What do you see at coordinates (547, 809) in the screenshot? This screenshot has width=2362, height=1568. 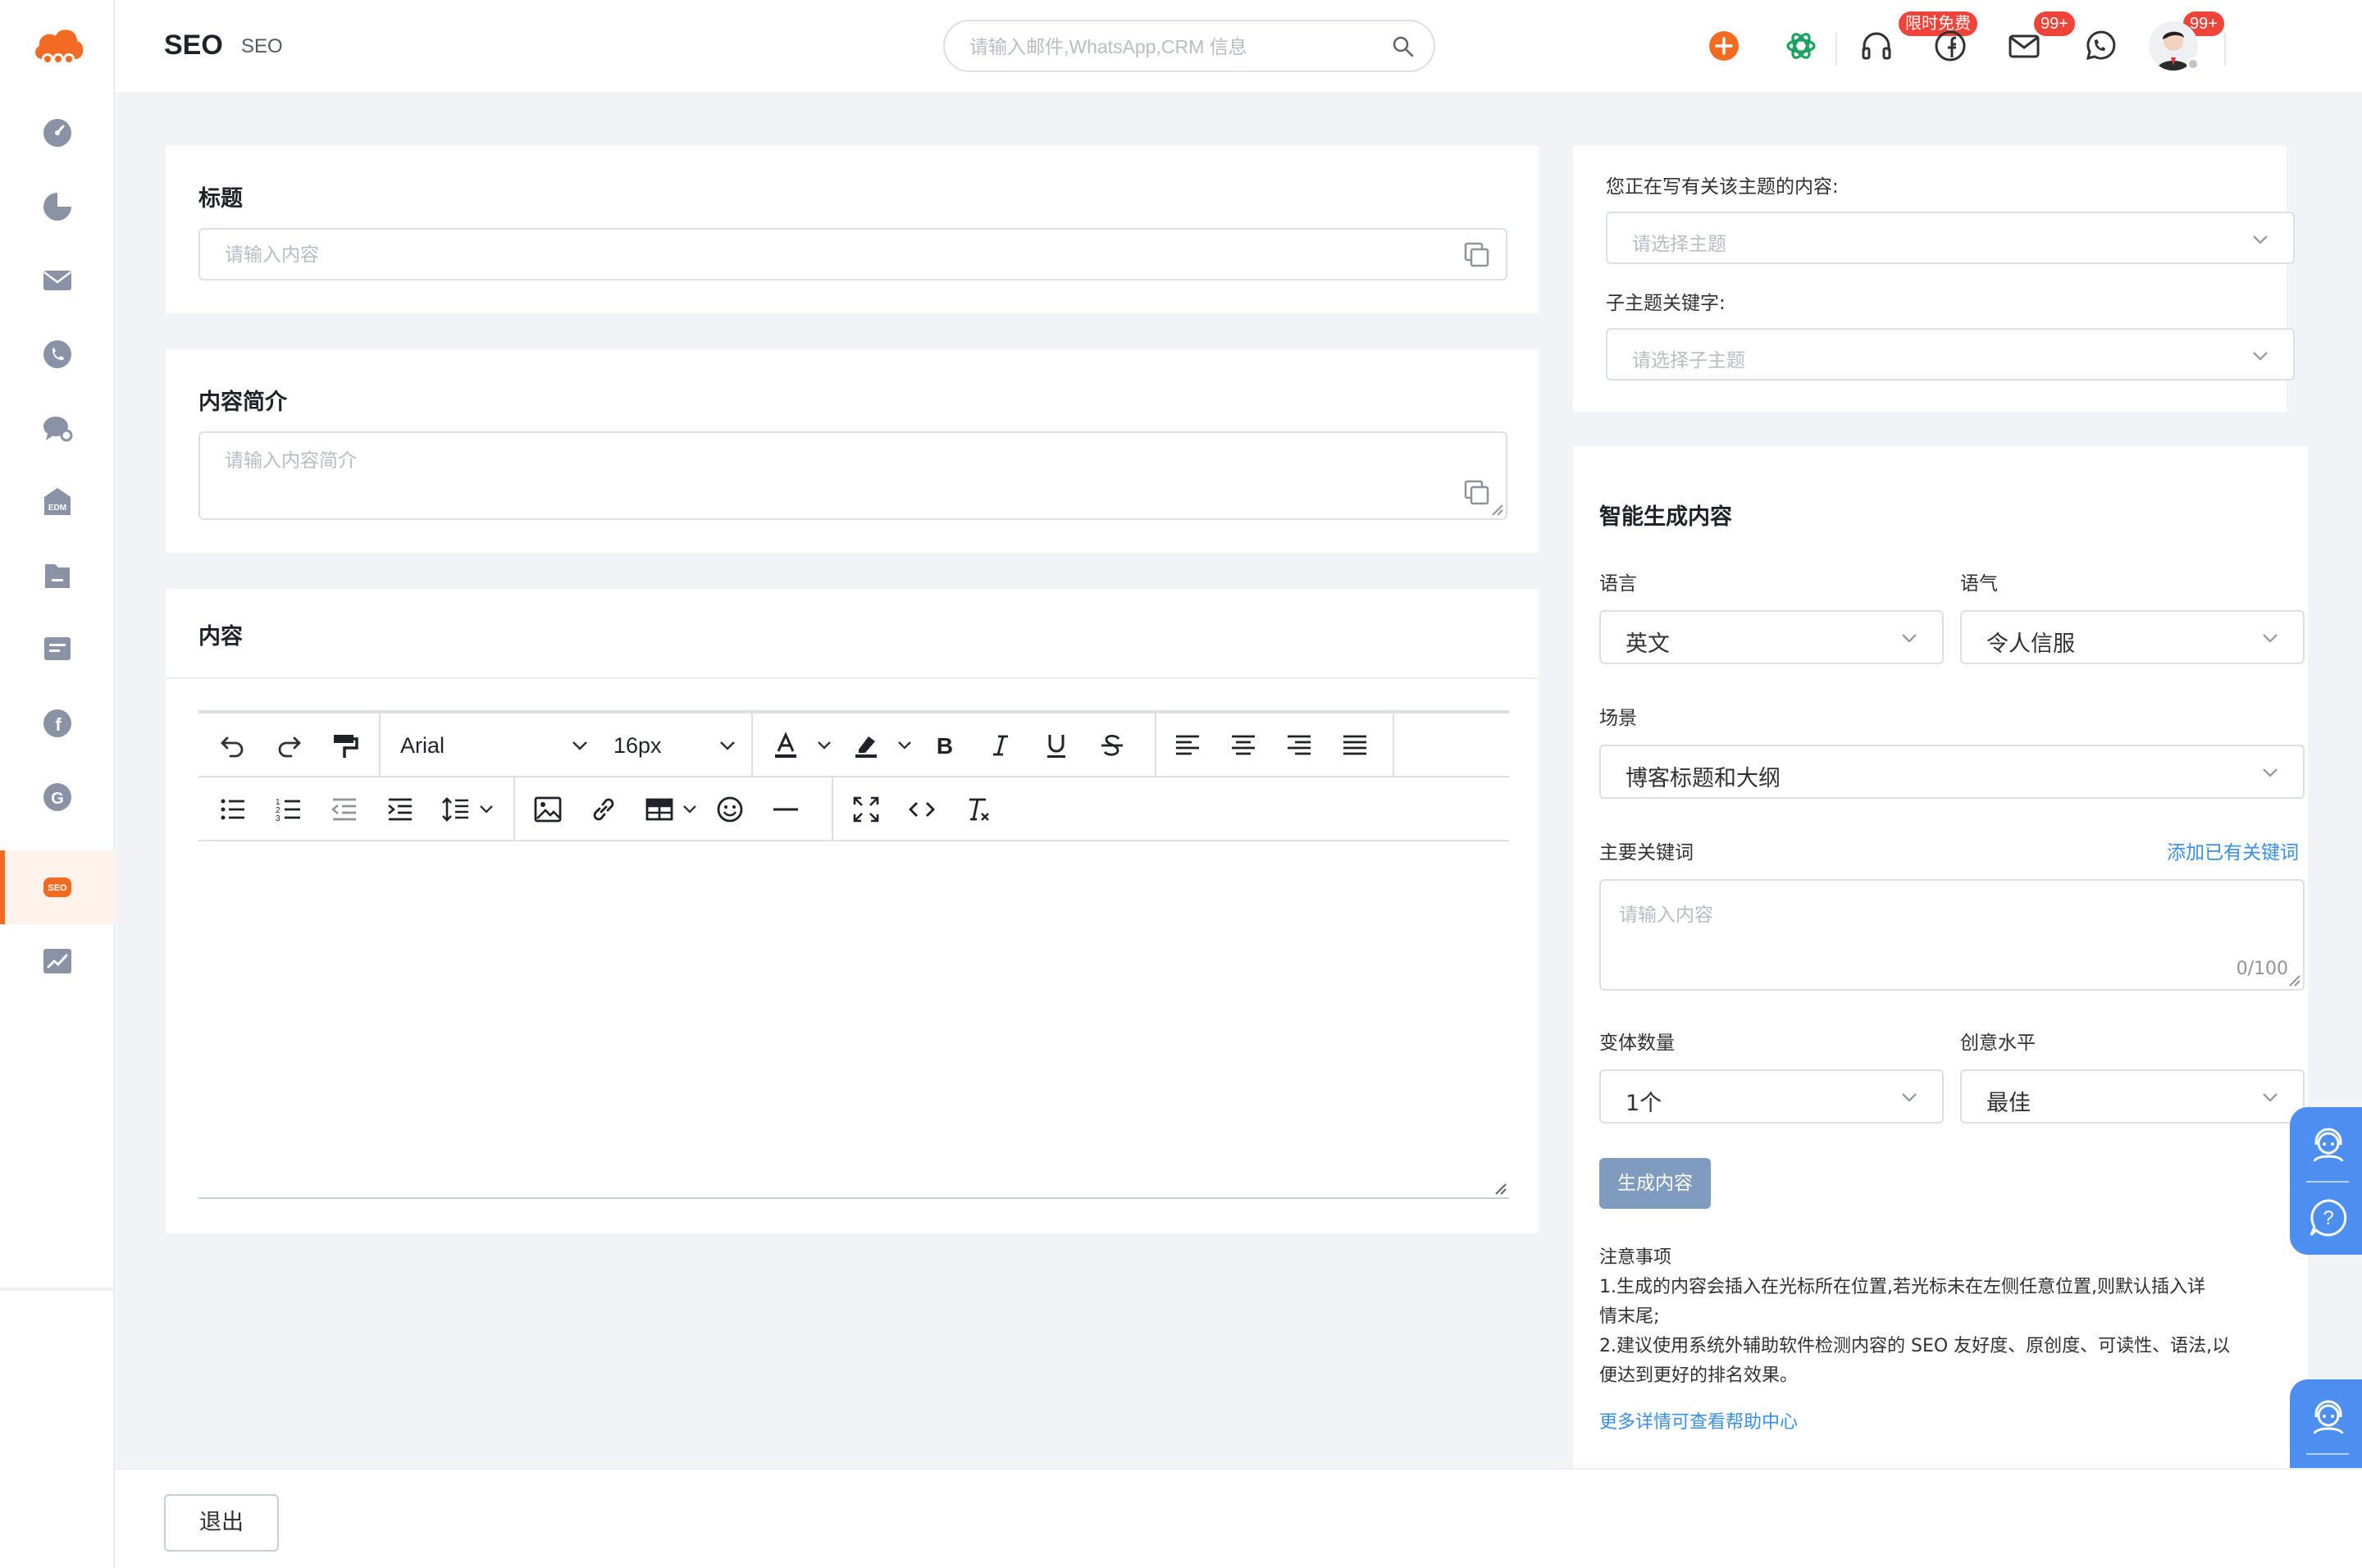 I see `insert-image-button` at bounding box center [547, 809].